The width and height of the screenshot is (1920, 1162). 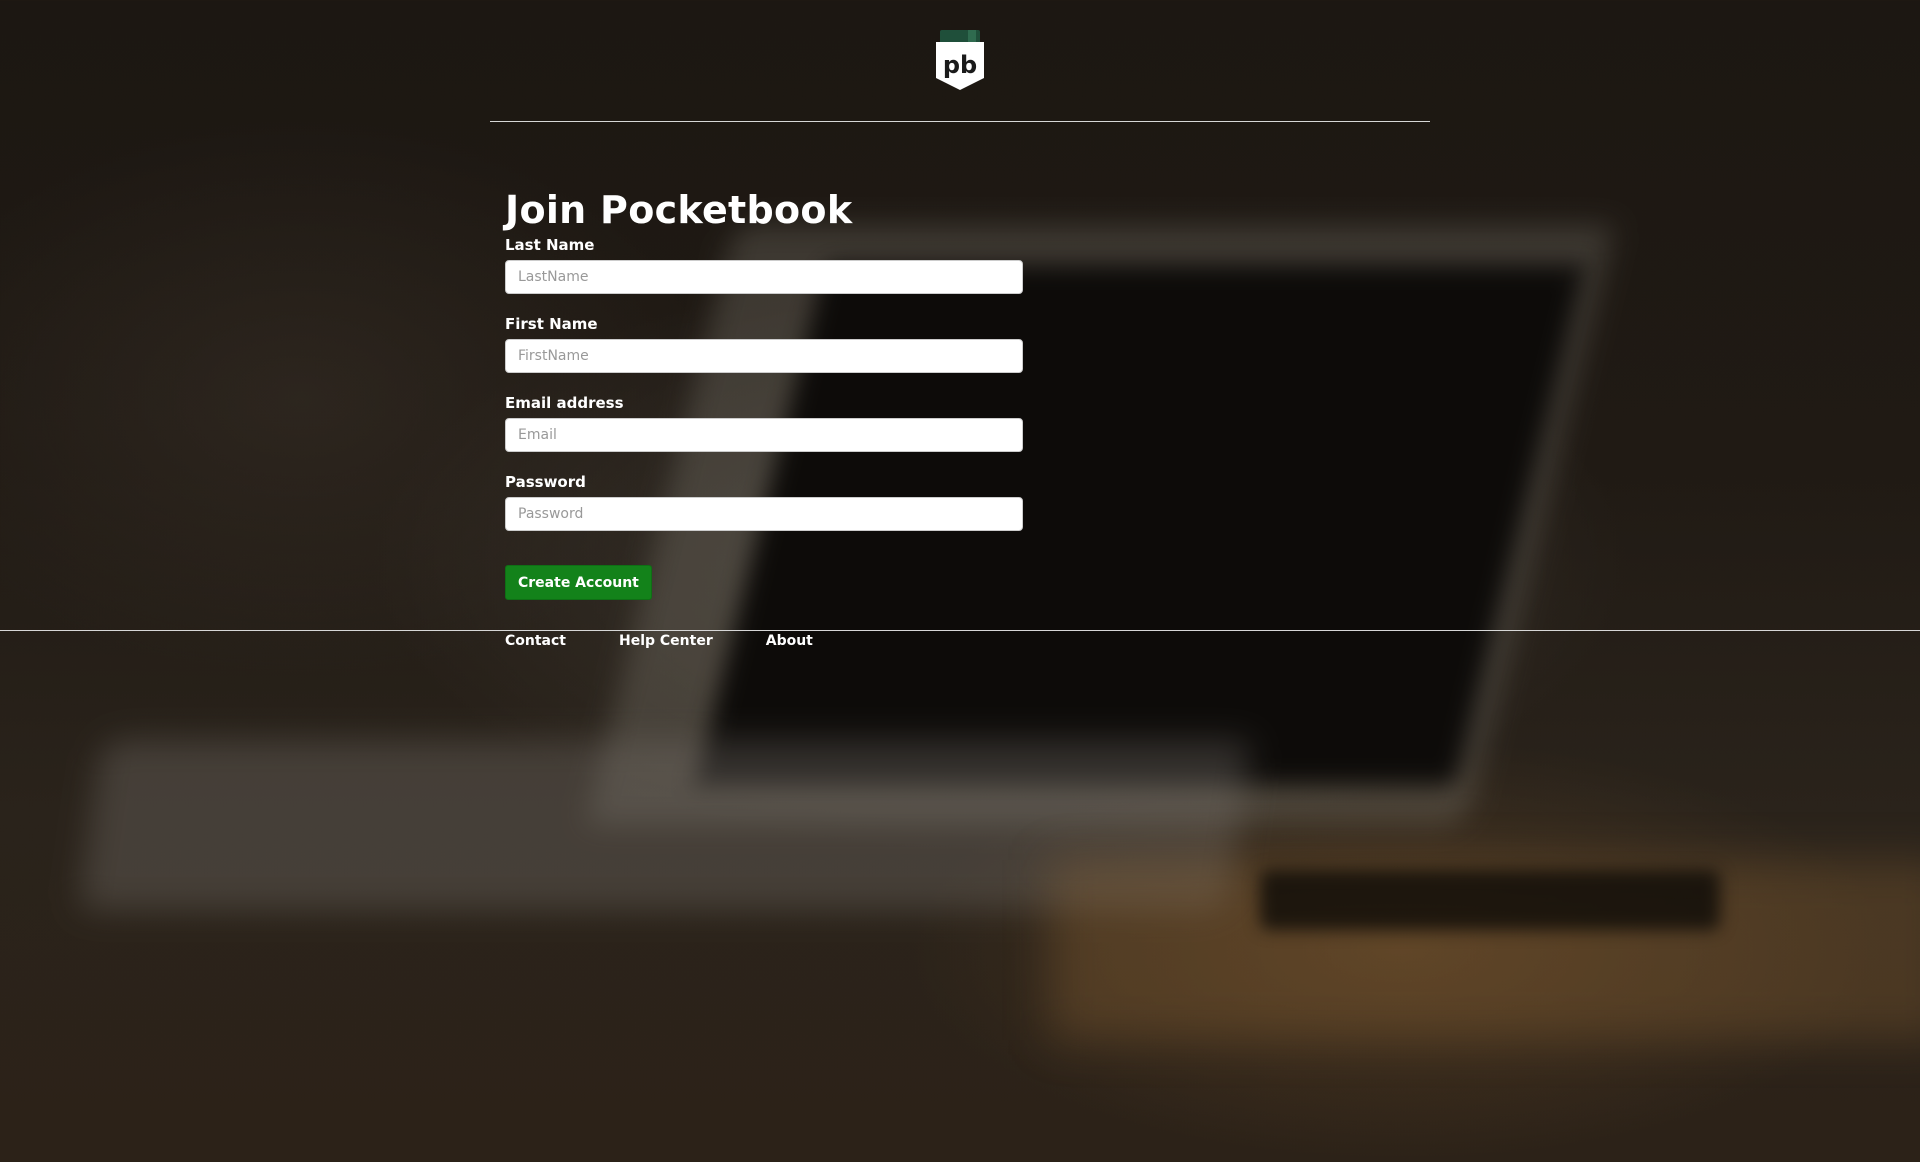 I want to click on background-laptop-keyboard, so click(x=665, y=825).